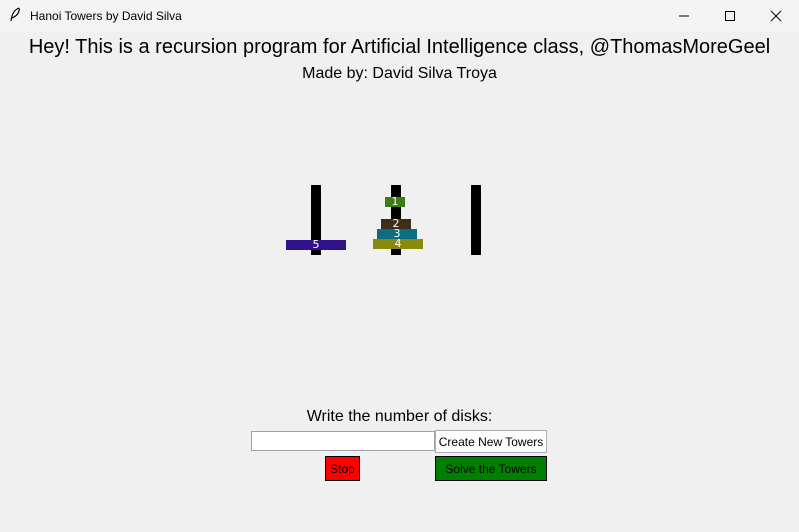  What do you see at coordinates (399, 73) in the screenshot?
I see `page-subtitle: Made by: David Silva Troya` at bounding box center [399, 73].